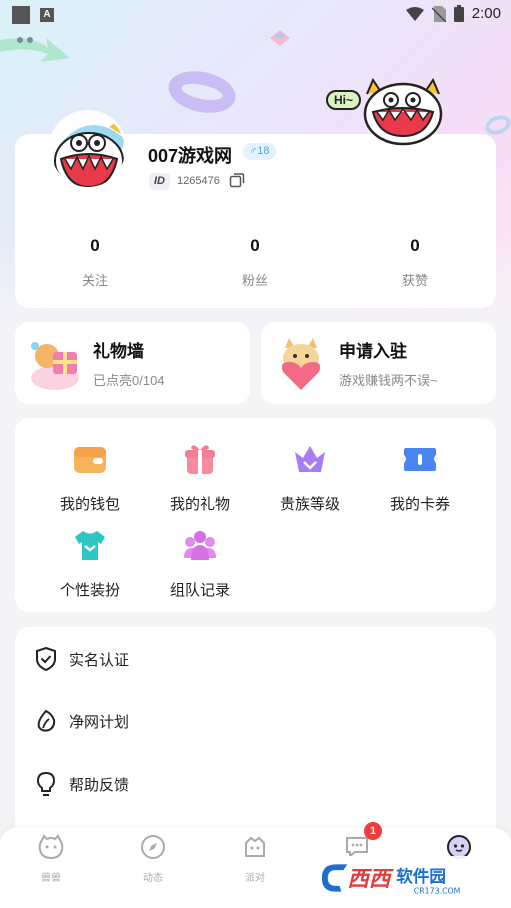 The height and width of the screenshot is (908, 511). I want to click on nav-tab-party: 派对, so click(255, 859).